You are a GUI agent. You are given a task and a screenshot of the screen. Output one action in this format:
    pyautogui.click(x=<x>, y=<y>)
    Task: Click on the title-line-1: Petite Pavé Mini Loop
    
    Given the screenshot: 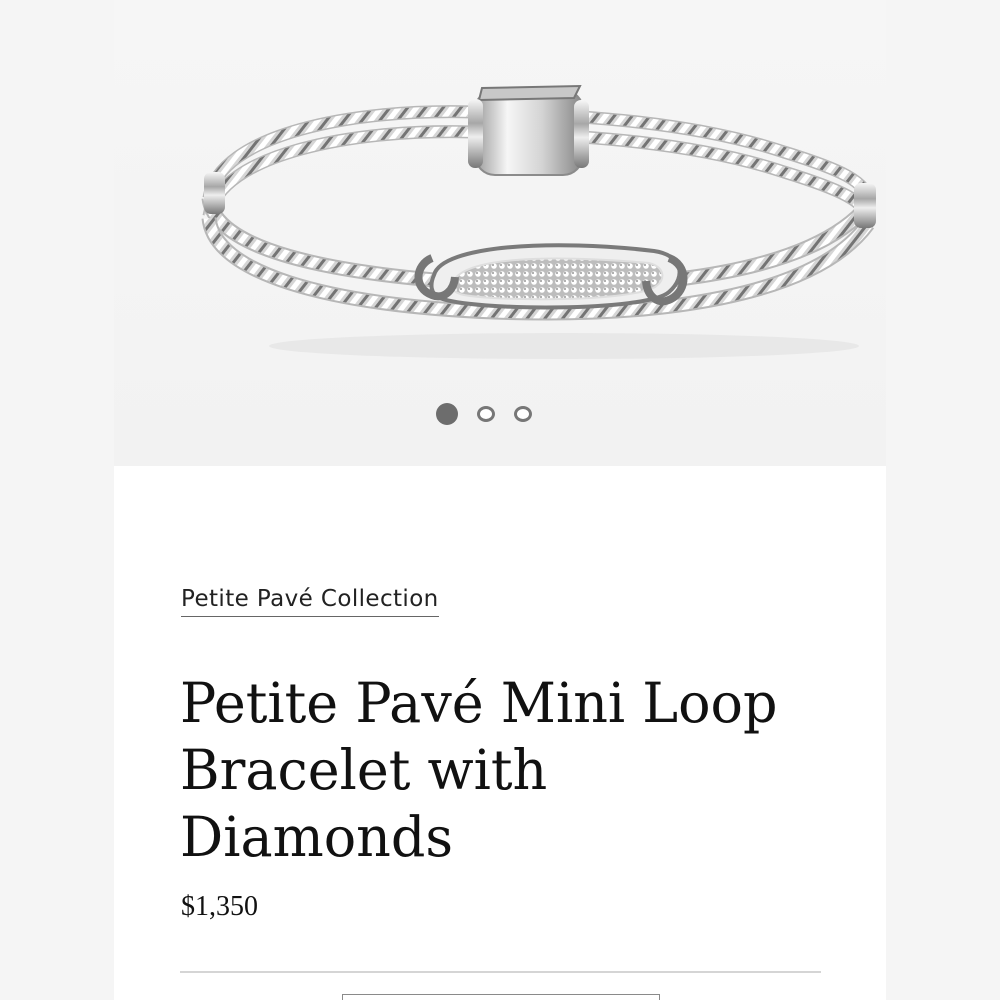 What is the action you would take?
    pyautogui.click(x=479, y=703)
    